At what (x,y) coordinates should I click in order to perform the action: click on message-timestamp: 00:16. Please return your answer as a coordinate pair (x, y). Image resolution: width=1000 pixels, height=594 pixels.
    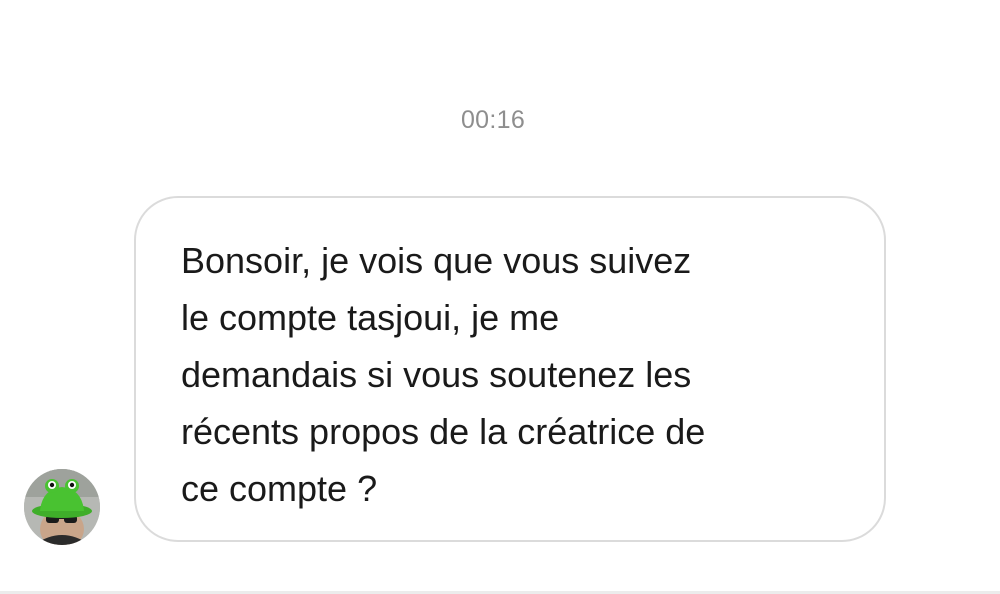
    Looking at the image, I should click on (493, 120).